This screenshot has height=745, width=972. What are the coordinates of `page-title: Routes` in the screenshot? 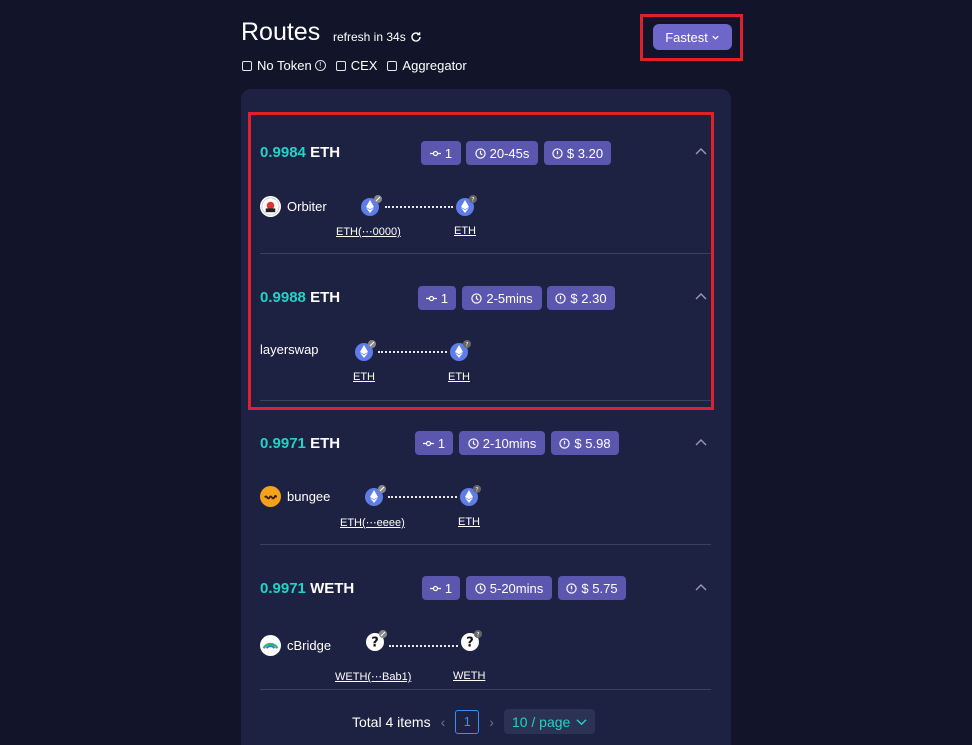 It's located at (281, 32).